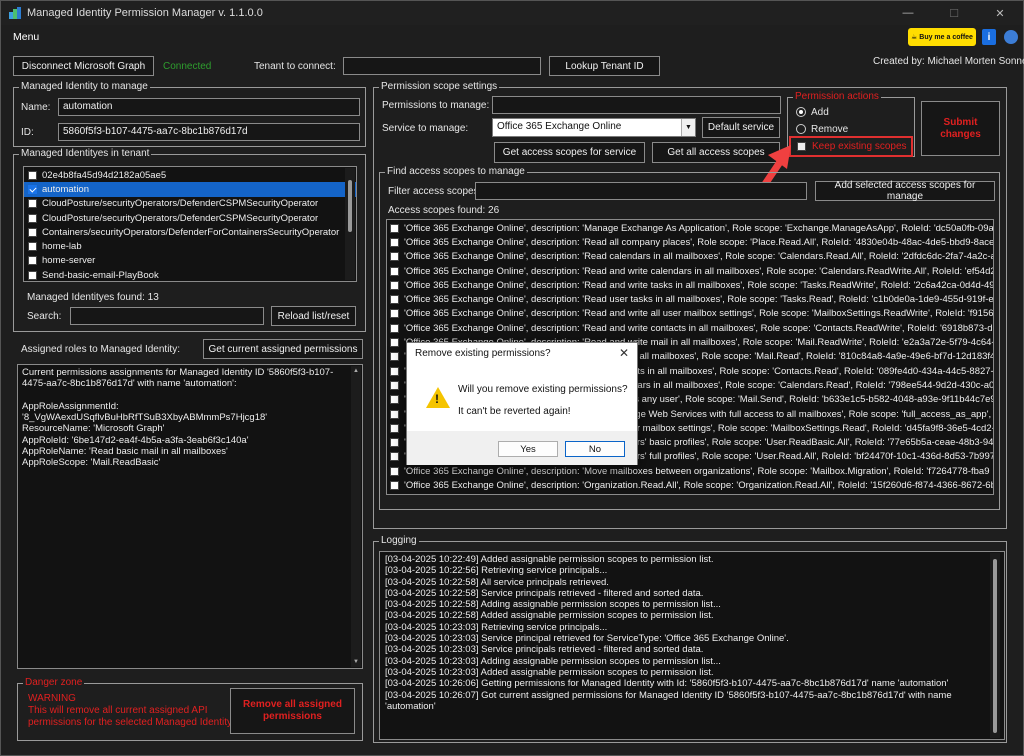 The width and height of the screenshot is (1024, 756). What do you see at coordinates (604, 66) in the screenshot?
I see `lookup-tenant-button: Lookup Tenant ID` at bounding box center [604, 66].